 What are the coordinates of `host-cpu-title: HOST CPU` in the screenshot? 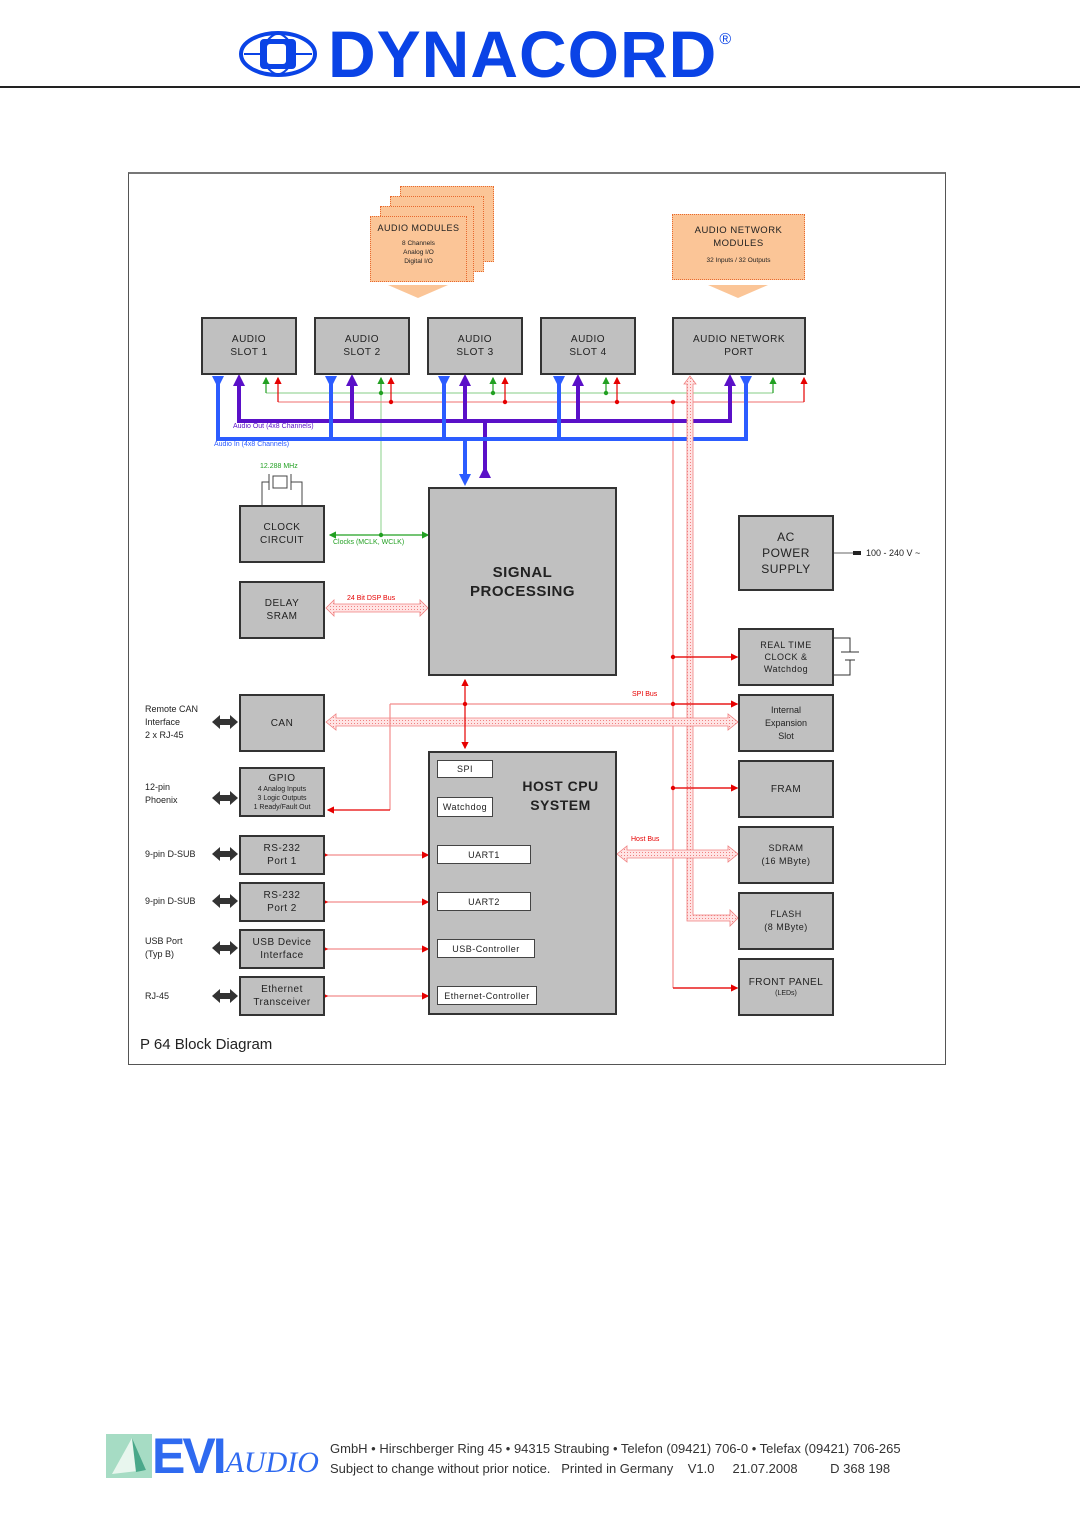 It's located at (560, 786).